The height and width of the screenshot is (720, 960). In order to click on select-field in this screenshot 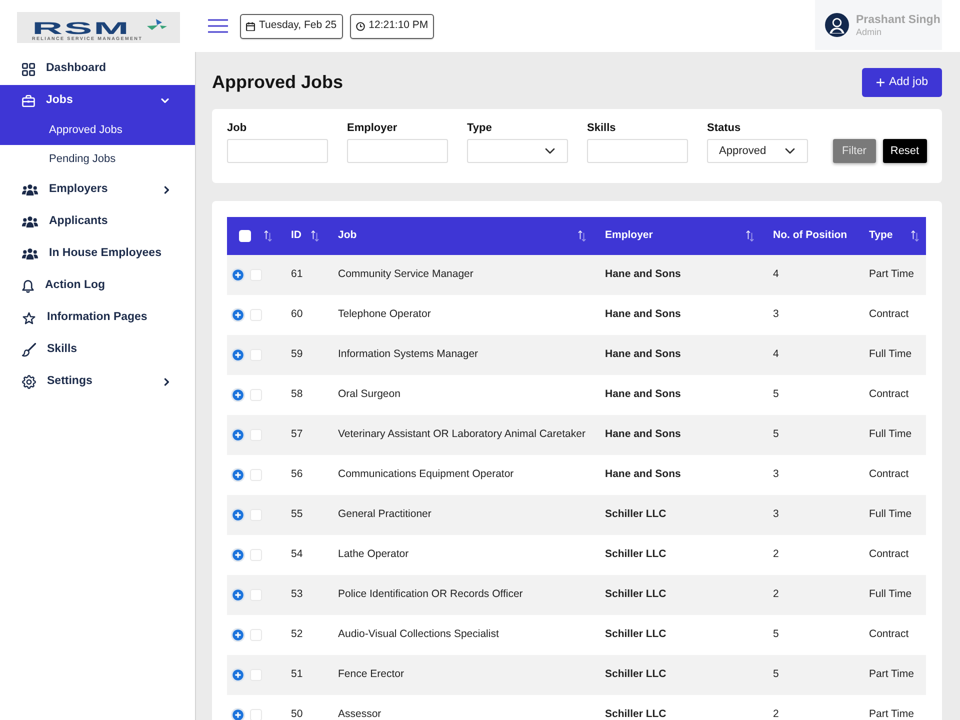, I will do `click(517, 151)`.